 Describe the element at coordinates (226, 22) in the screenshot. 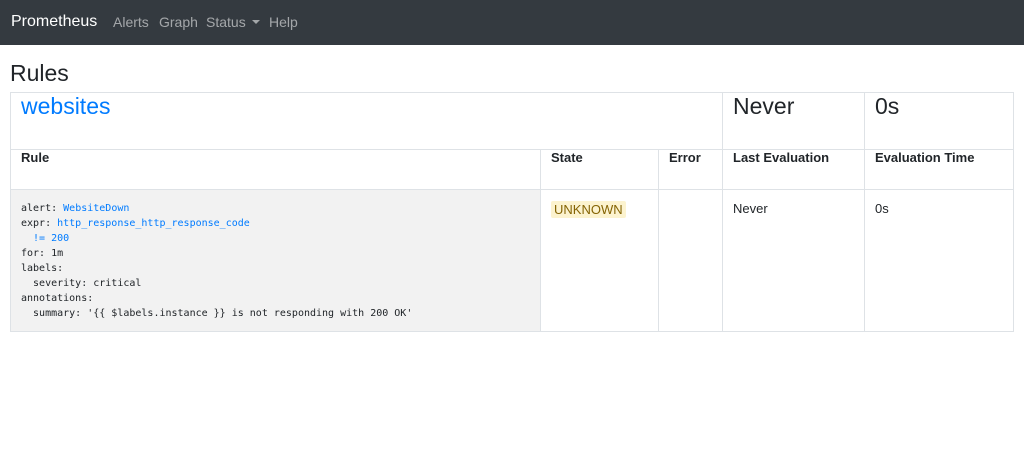

I see `nav-status-label: Status` at that location.